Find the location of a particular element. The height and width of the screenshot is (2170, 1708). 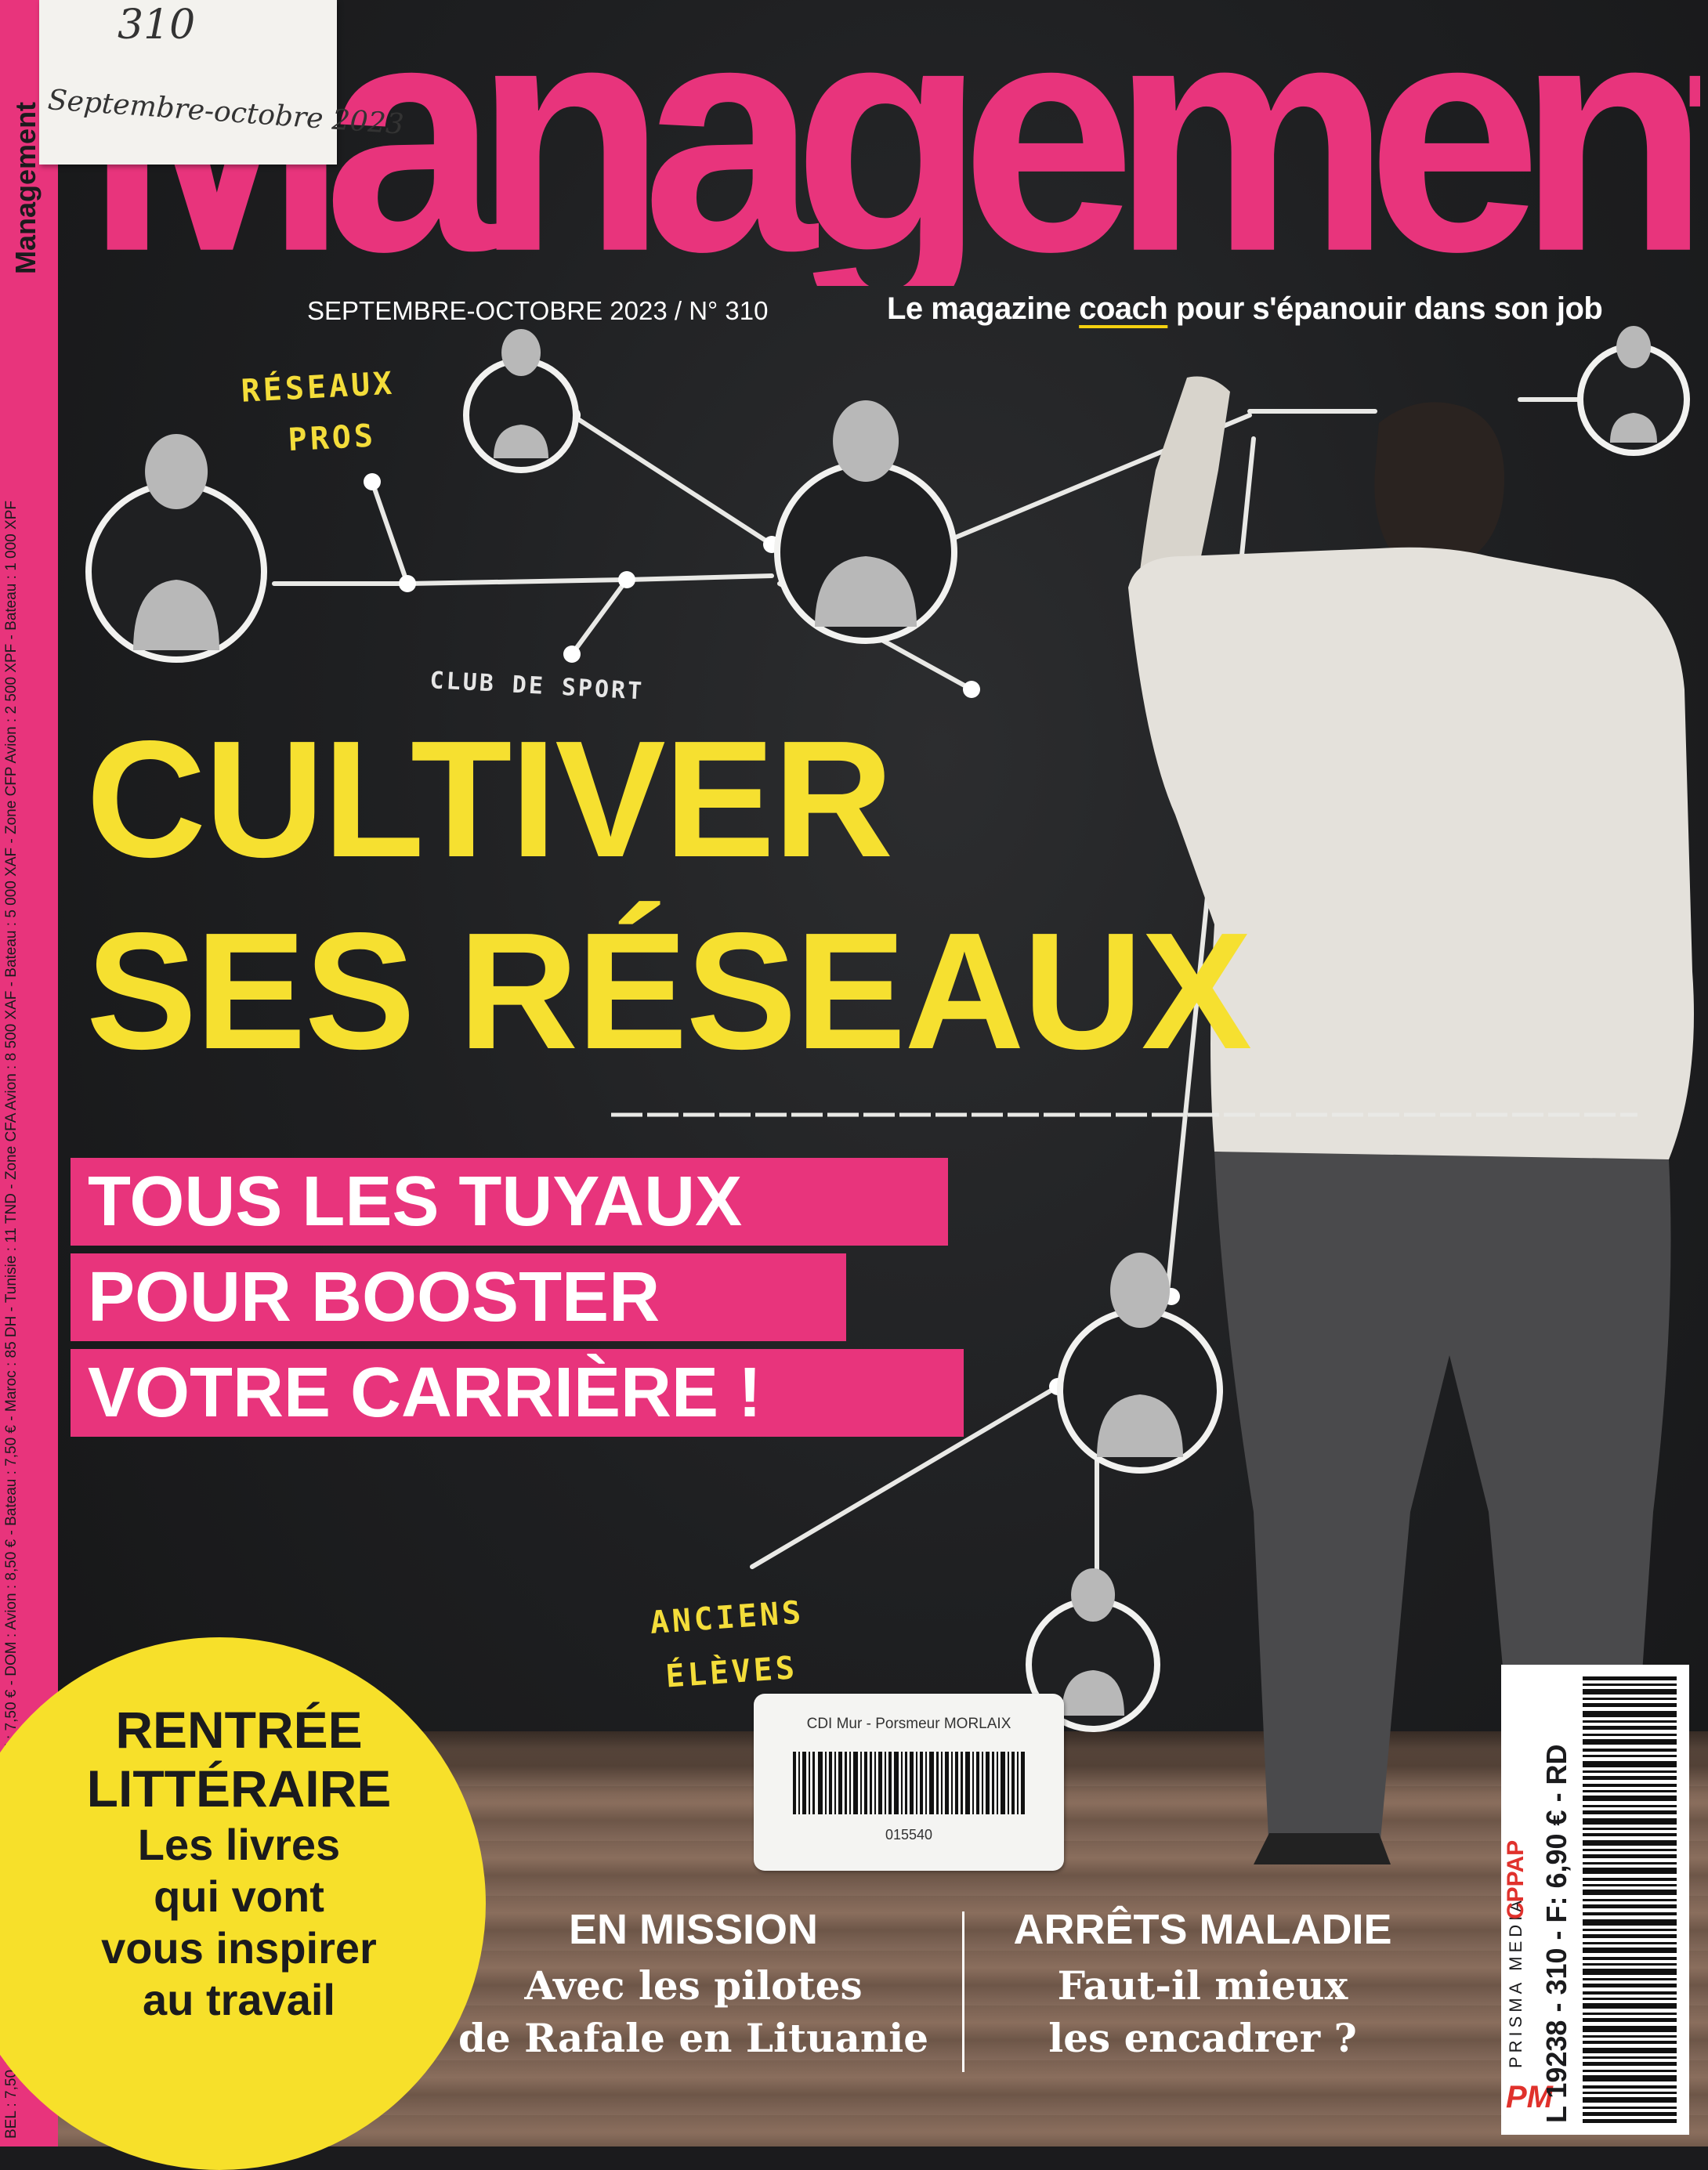

cover-subheadline-2: POUR BOOSTER is located at coordinates (459, 1297).